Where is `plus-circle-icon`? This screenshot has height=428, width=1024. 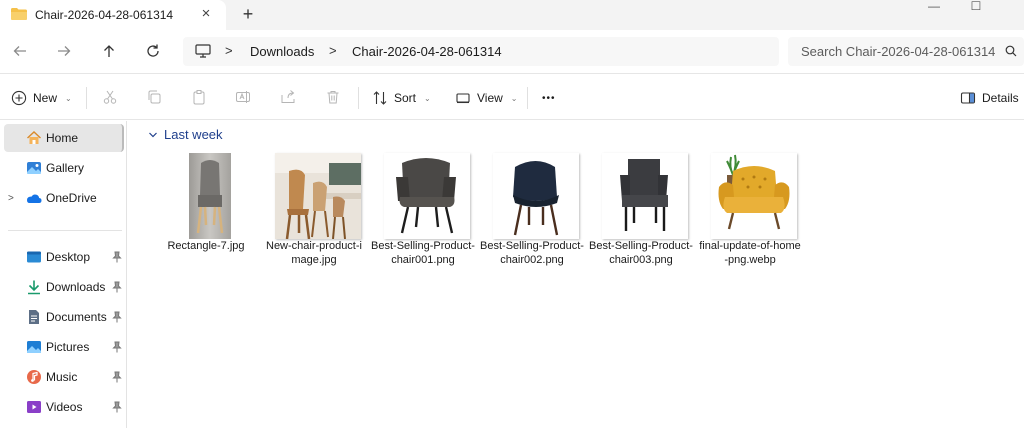 plus-circle-icon is located at coordinates (19, 98).